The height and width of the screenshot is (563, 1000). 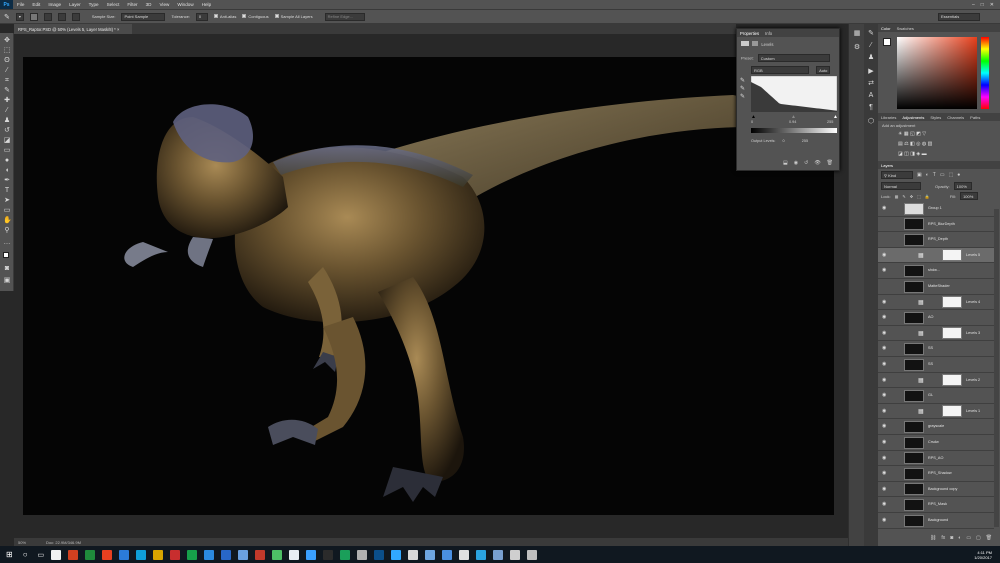 I want to click on blend-mode-select: Normal, so click(x=901, y=186).